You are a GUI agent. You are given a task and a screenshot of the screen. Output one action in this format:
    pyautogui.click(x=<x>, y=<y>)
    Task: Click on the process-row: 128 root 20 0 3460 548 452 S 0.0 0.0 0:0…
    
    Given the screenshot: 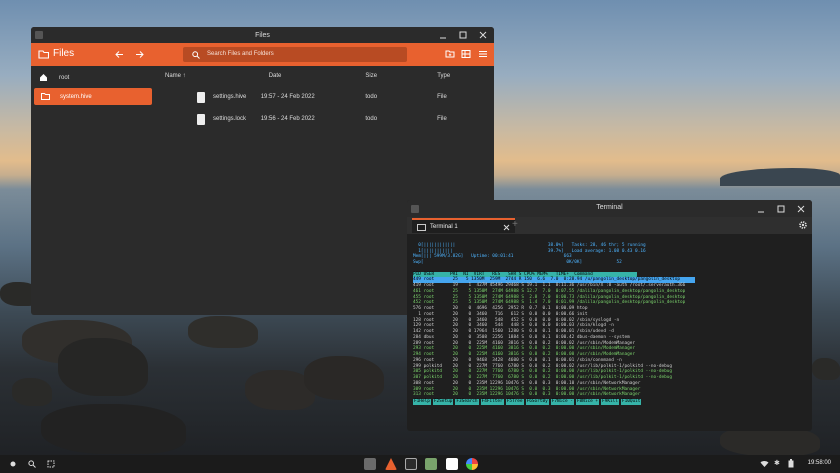 What is the action you would take?
    pyautogui.click(x=516, y=320)
    